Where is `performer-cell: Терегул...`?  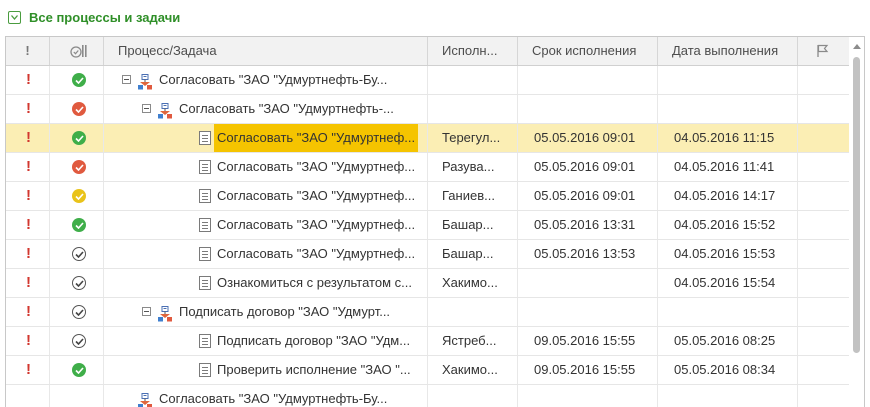 performer-cell: Терегул... is located at coordinates (473, 138).